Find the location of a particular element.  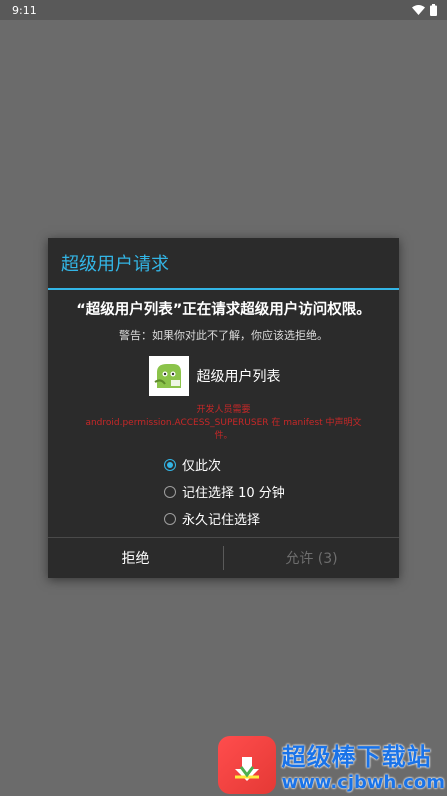

battery-icon is located at coordinates (433, 10).